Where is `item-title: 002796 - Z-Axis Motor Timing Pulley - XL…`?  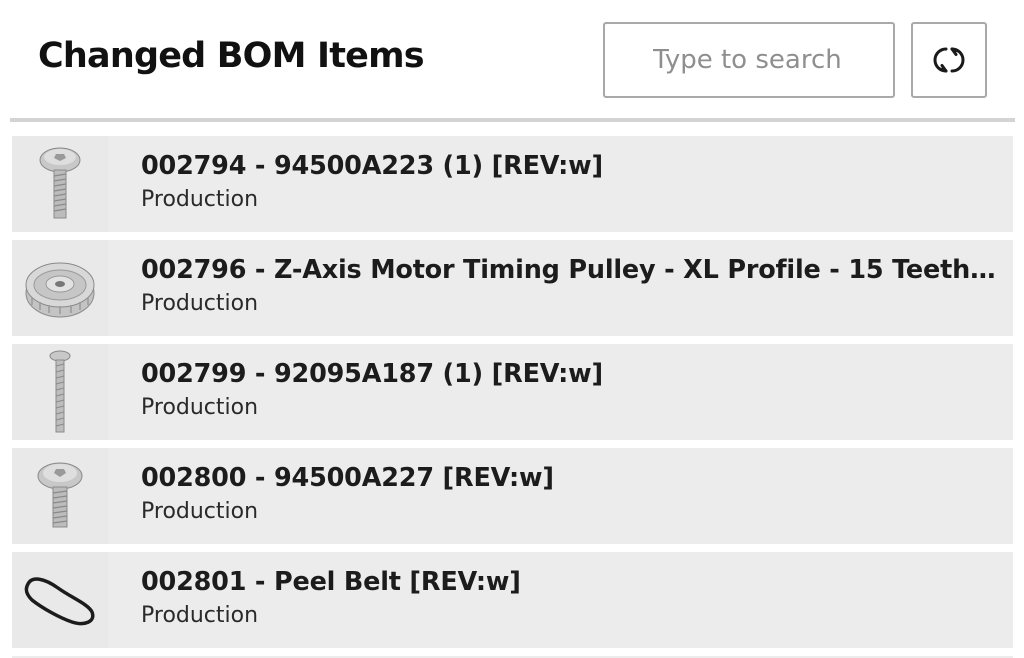 item-title: 002796 - Z-Axis Motor Timing Pulley - XL… is located at coordinates (571, 270).